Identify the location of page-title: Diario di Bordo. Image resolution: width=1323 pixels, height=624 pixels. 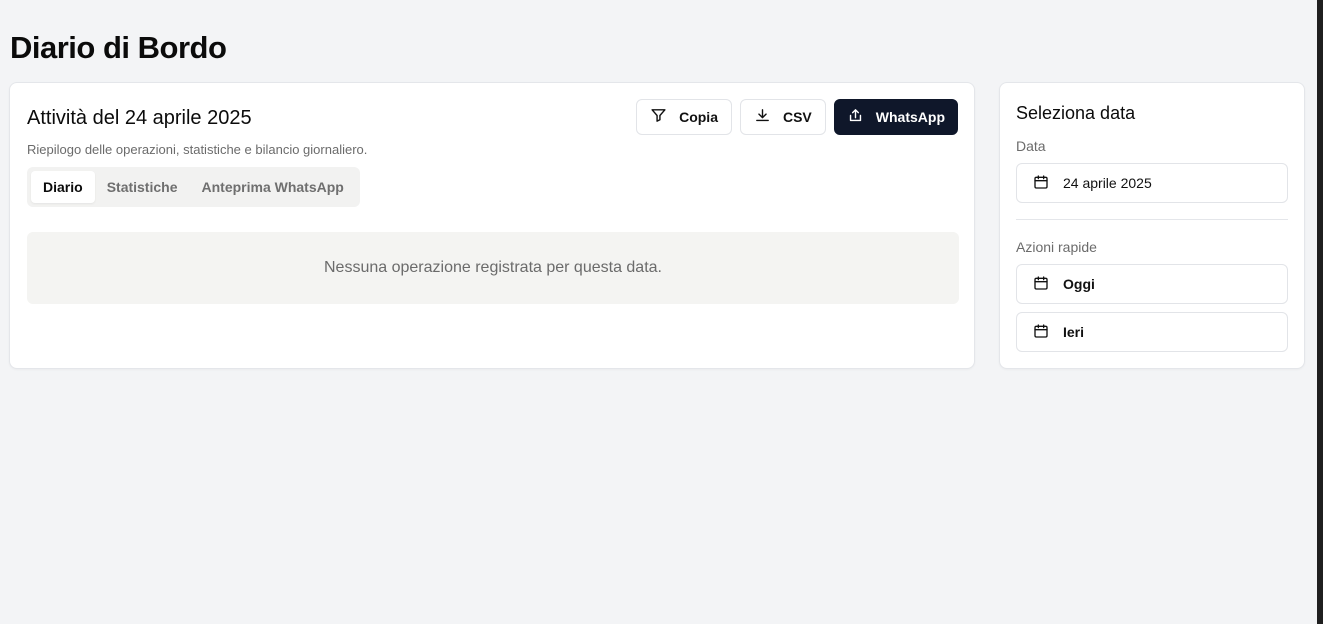
(118, 47).